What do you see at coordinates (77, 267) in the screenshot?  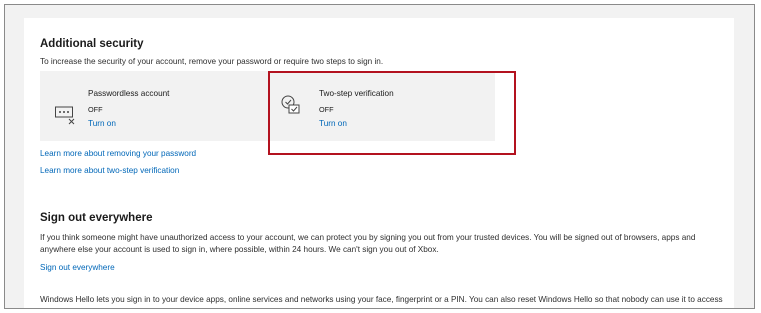 I see `sign-out-everywhere-link: Sign out everywhere` at bounding box center [77, 267].